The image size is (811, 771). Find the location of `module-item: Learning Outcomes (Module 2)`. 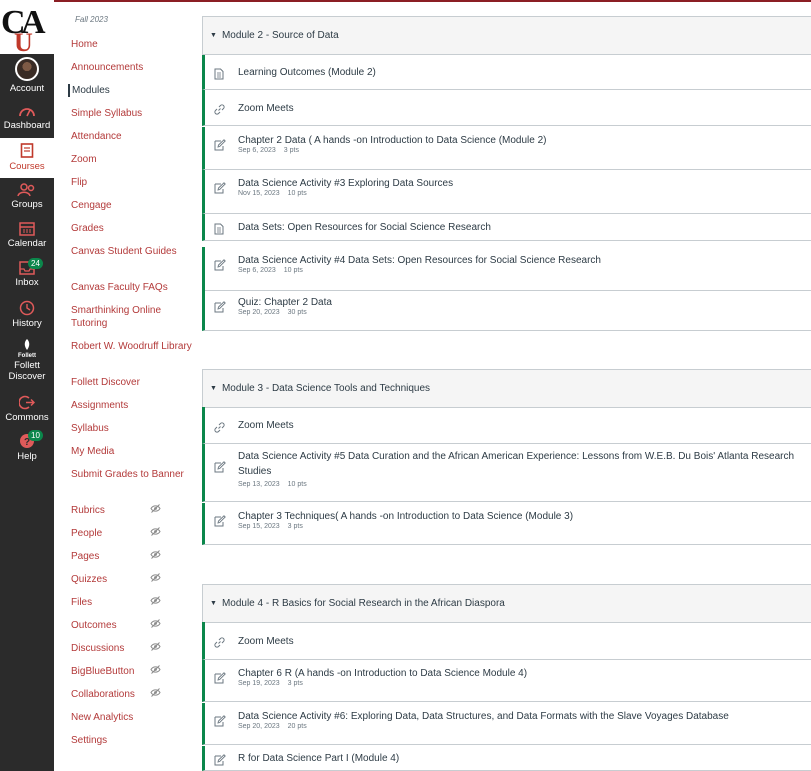

module-item: Learning Outcomes (Module 2) is located at coordinates (506, 72).